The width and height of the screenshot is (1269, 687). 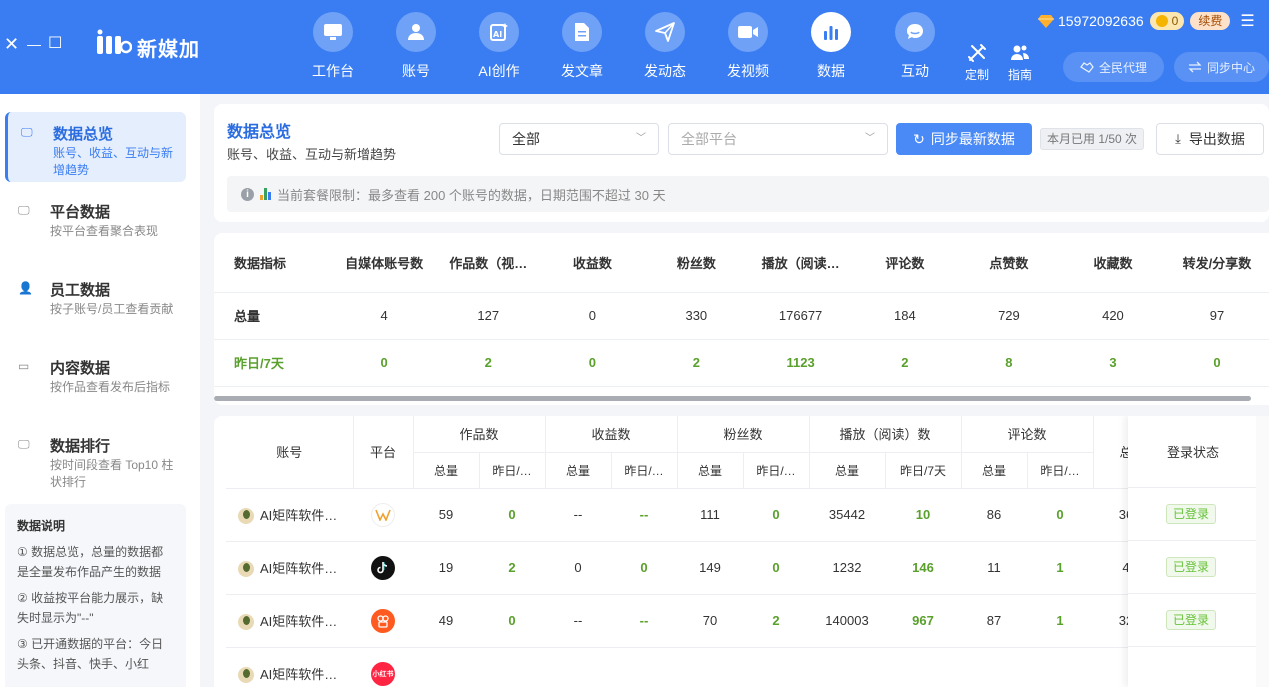 What do you see at coordinates (384, 316) in the screenshot?
I see `summary-cell: 4` at bounding box center [384, 316].